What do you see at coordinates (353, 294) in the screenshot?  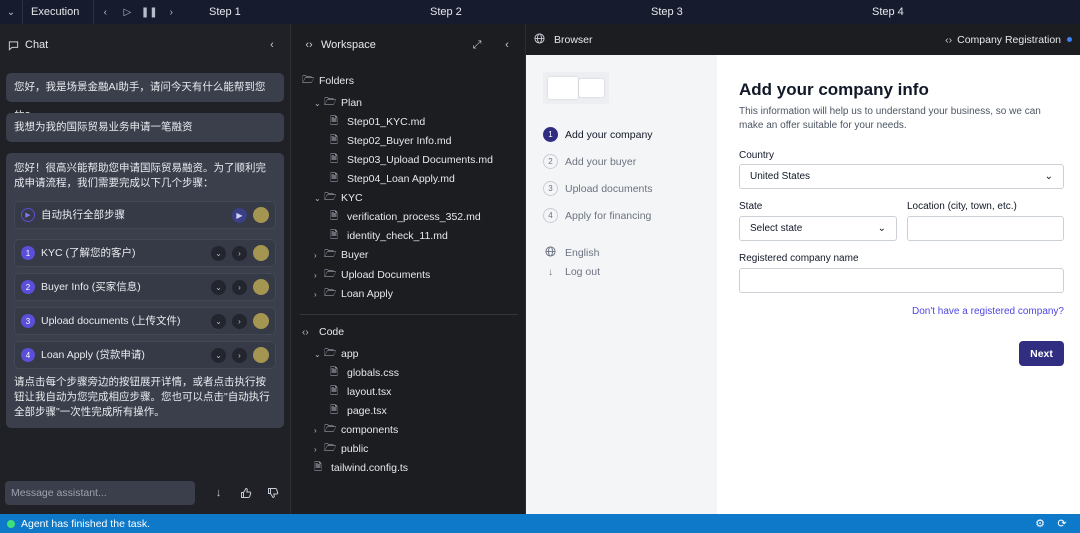 I see `folder-loan-apply: › 🗁 Loan Apply` at bounding box center [353, 294].